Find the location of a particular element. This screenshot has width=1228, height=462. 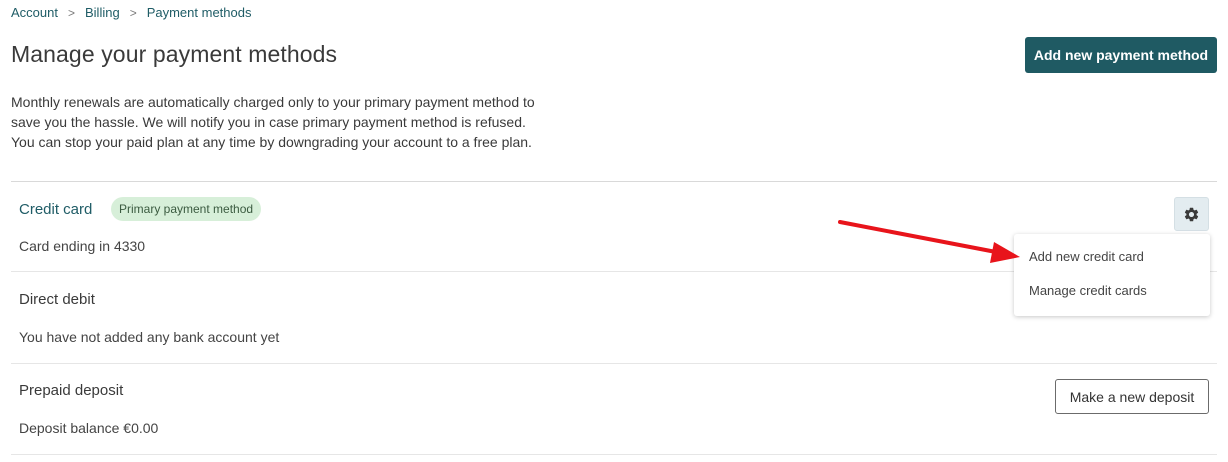

menu-item-manage-credit-cards: Manage credit cards is located at coordinates (1088, 290).